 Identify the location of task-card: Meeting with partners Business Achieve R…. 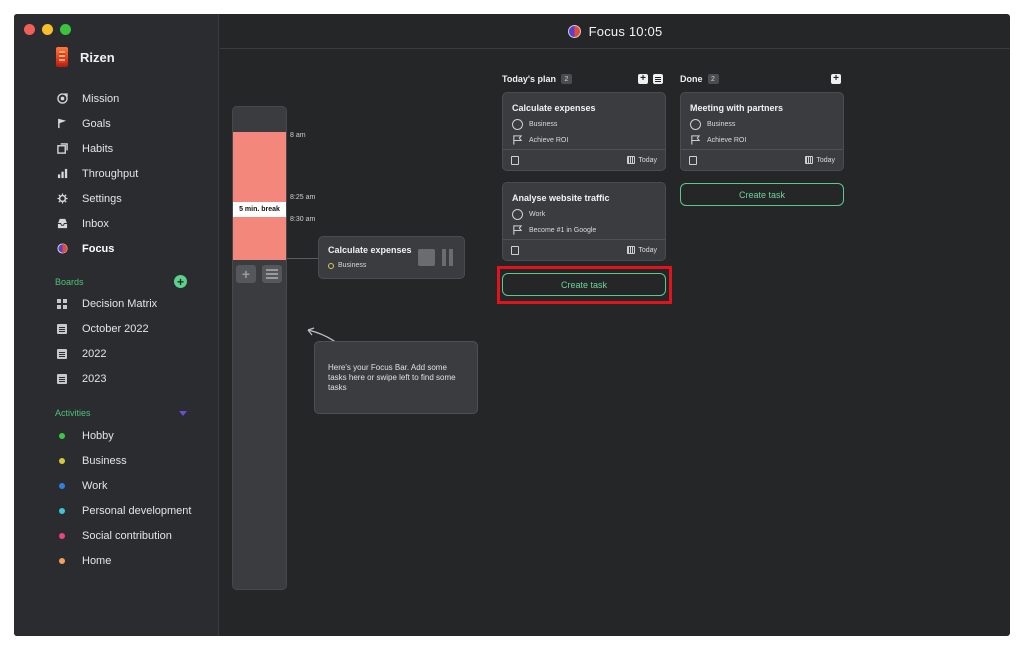
(762, 131).